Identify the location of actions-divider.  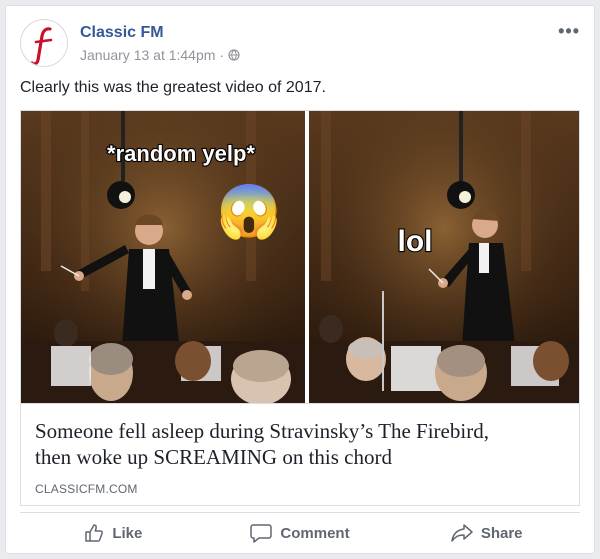
(300, 512).